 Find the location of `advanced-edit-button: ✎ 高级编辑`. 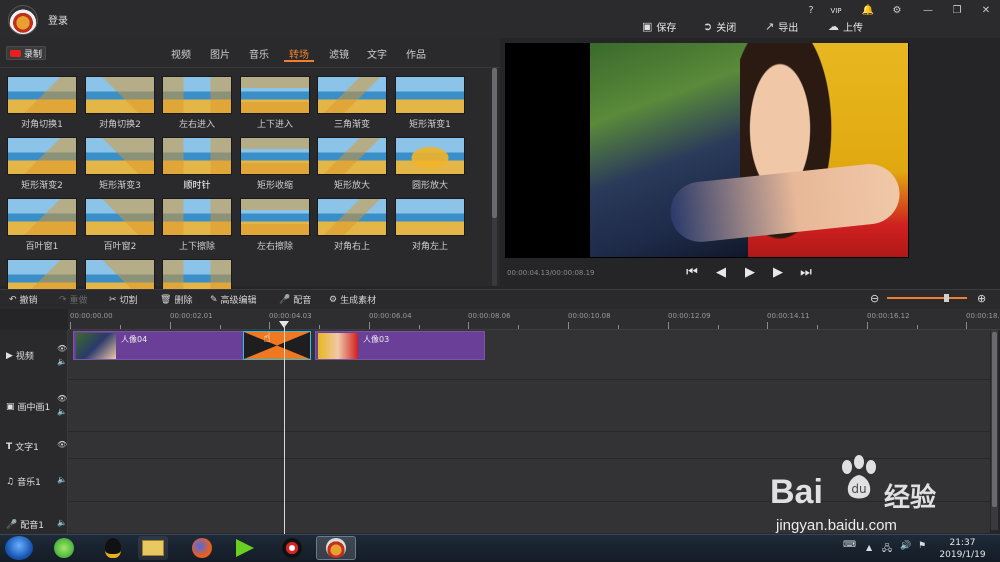

advanced-edit-button: ✎ 高级编辑 is located at coordinates (233, 300).